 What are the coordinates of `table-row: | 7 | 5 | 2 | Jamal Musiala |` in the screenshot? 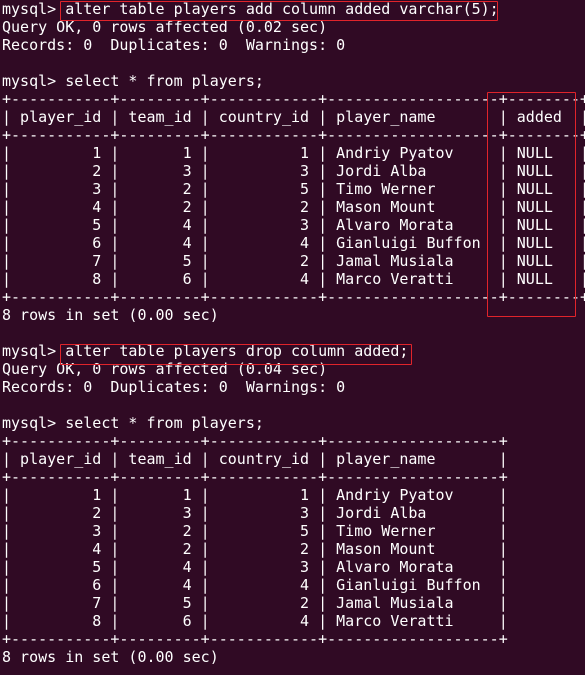 It's located at (255, 603).